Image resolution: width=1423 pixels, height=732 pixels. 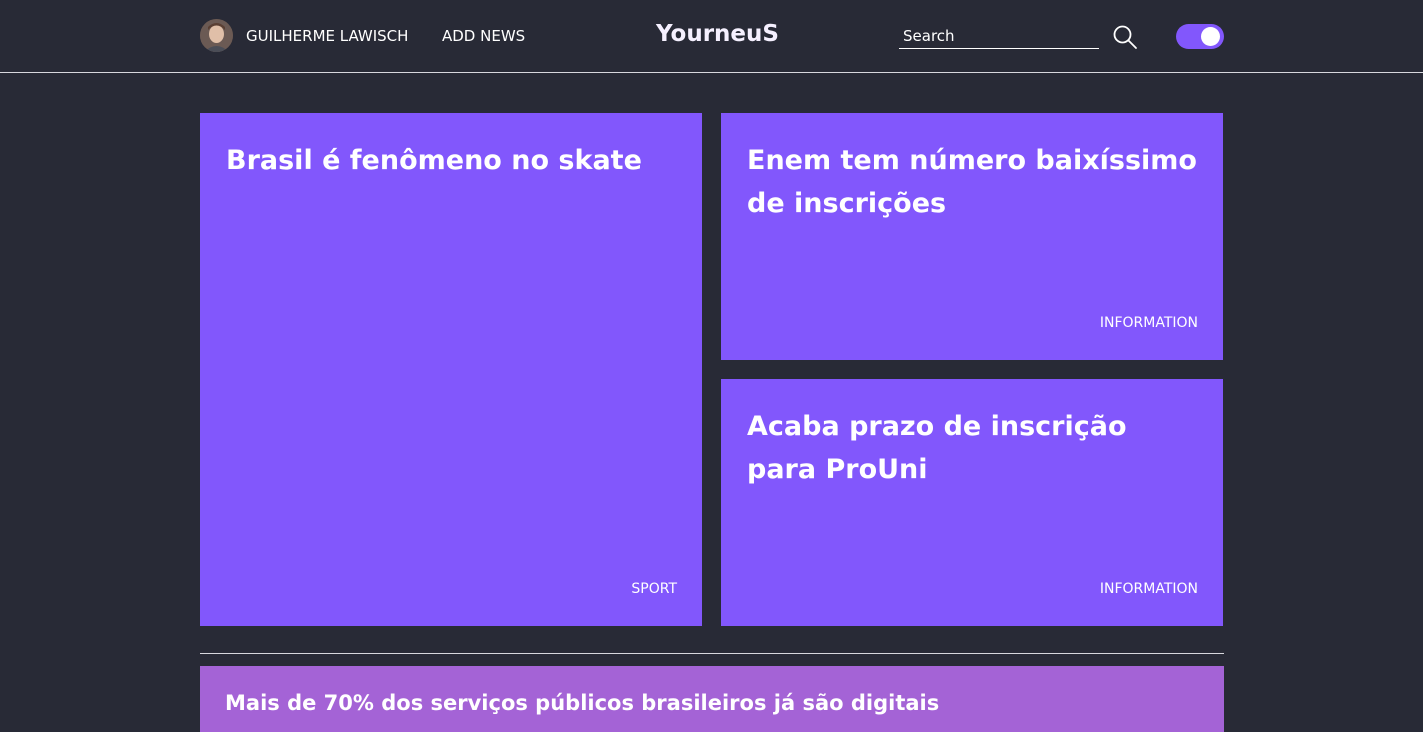 I want to click on avatar-portrait-icon, so click(x=216, y=35).